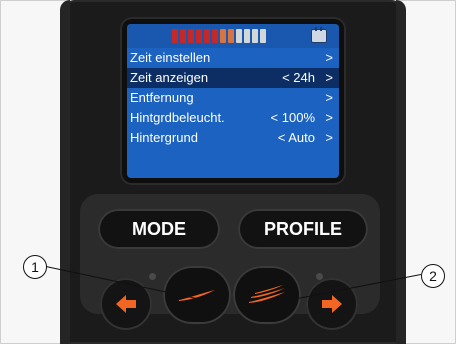  Describe the element at coordinates (233, 118) in the screenshot. I see `menu-item-hintergrundbeleuchtung: Hintgrdbeleucht. < 100% >` at that location.